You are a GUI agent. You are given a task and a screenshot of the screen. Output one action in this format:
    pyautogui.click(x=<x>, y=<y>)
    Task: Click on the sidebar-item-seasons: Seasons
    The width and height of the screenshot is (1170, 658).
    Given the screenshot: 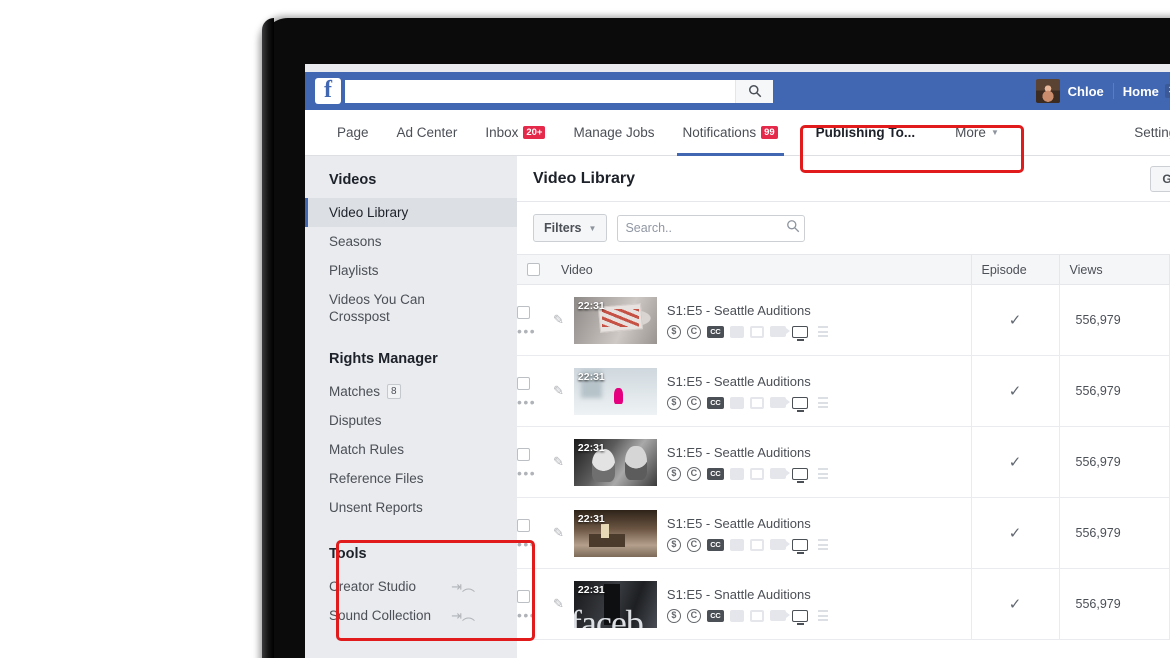 What is the action you would take?
    pyautogui.click(x=411, y=241)
    